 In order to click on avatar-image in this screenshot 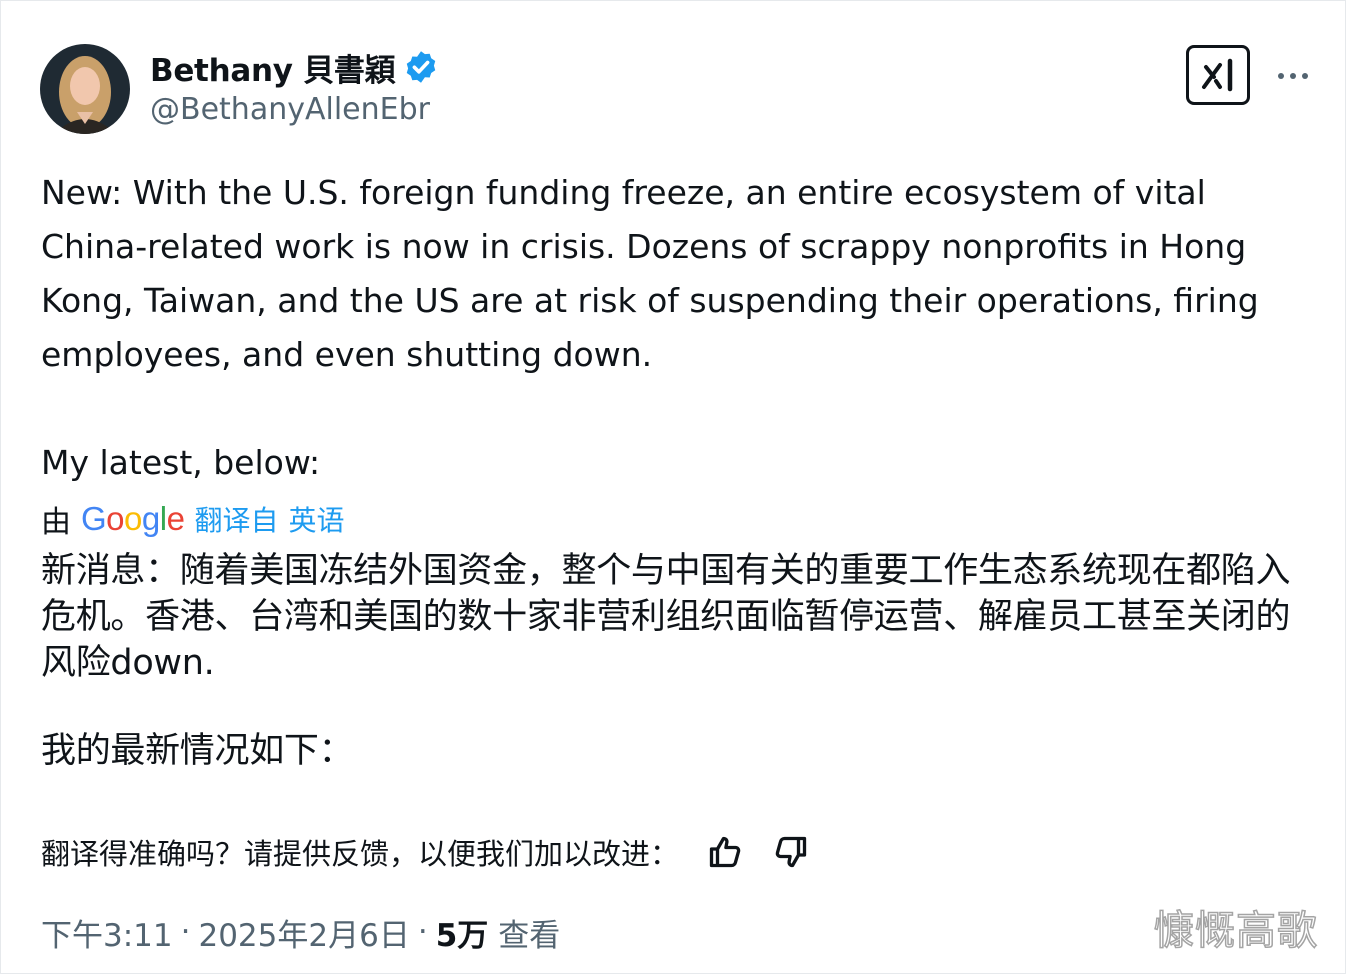, I will do `click(85, 89)`.